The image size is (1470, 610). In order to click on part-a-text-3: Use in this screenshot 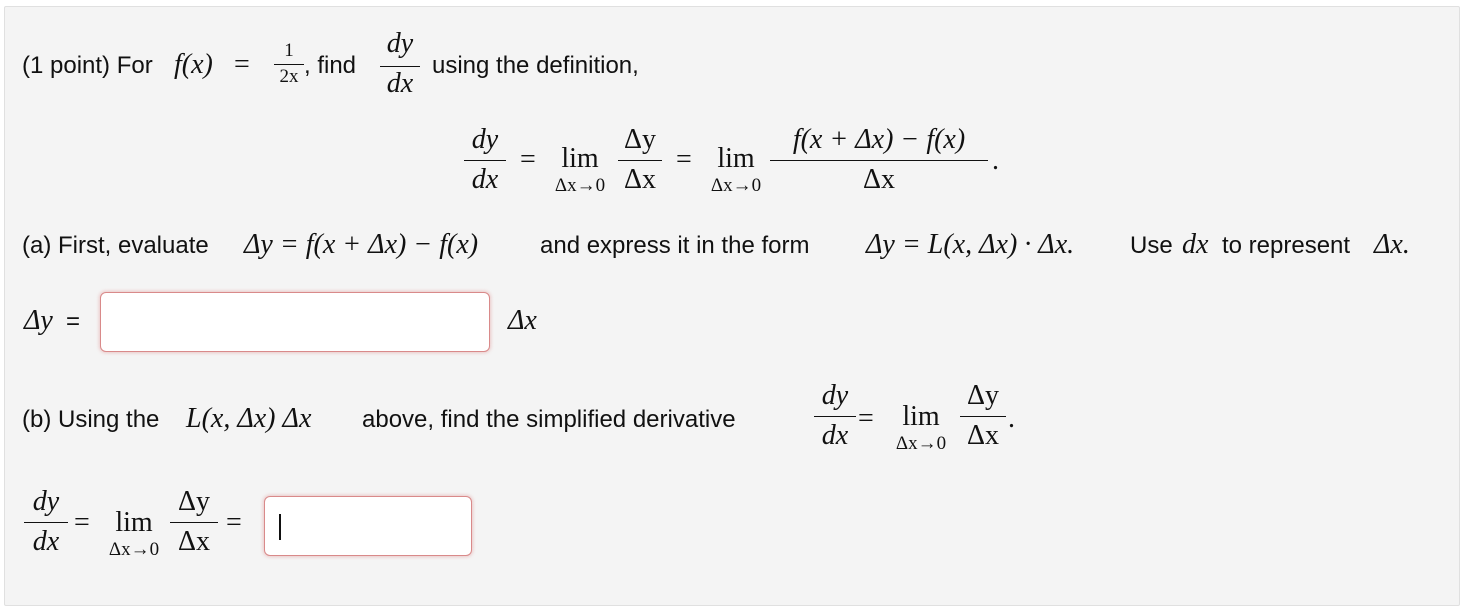, I will do `click(1151, 245)`.